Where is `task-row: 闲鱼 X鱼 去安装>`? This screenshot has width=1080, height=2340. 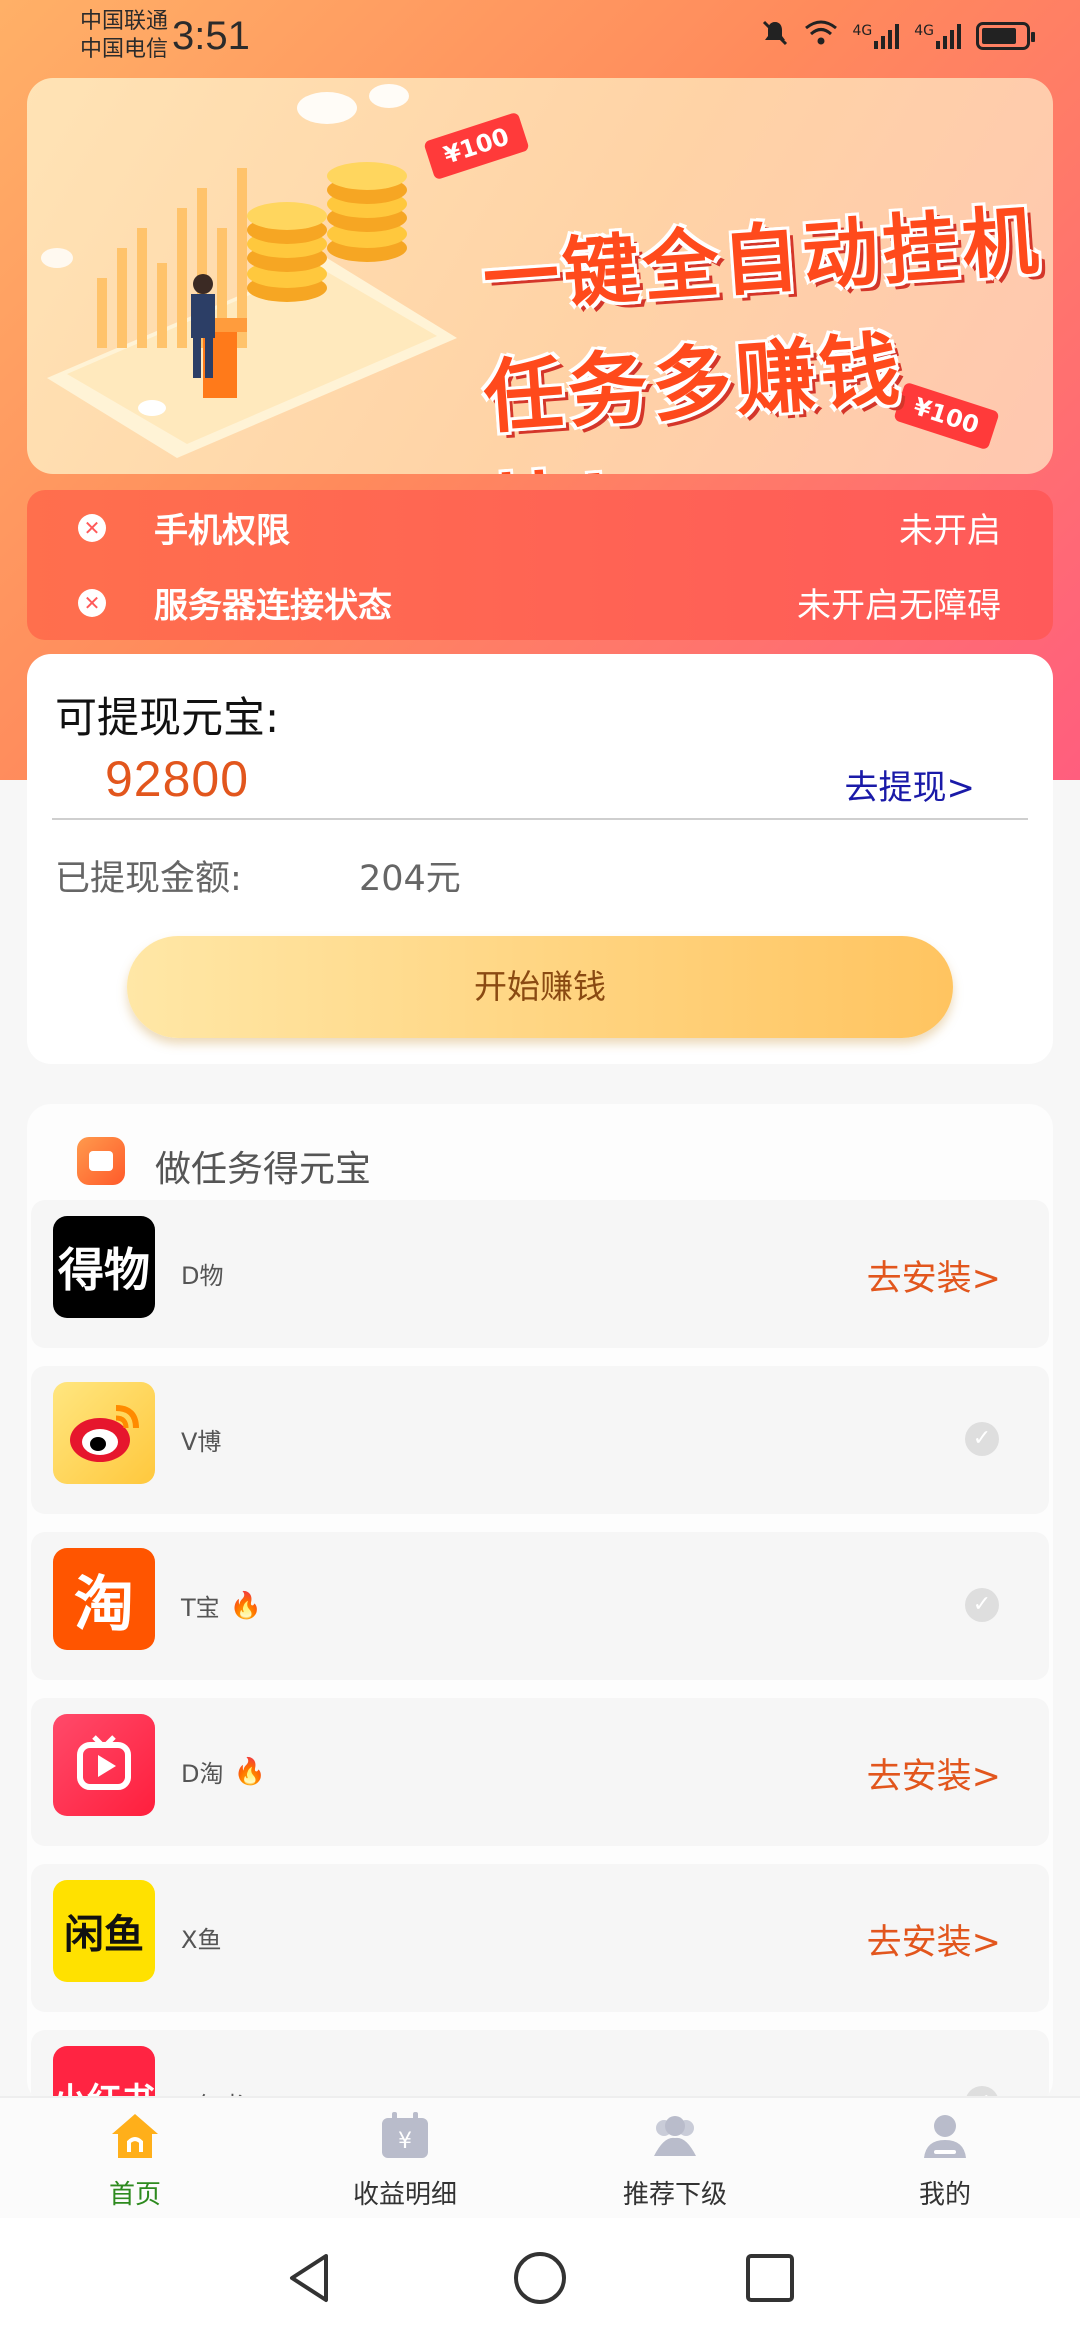
task-row: 闲鱼 X鱼 去安装> is located at coordinates (540, 1938).